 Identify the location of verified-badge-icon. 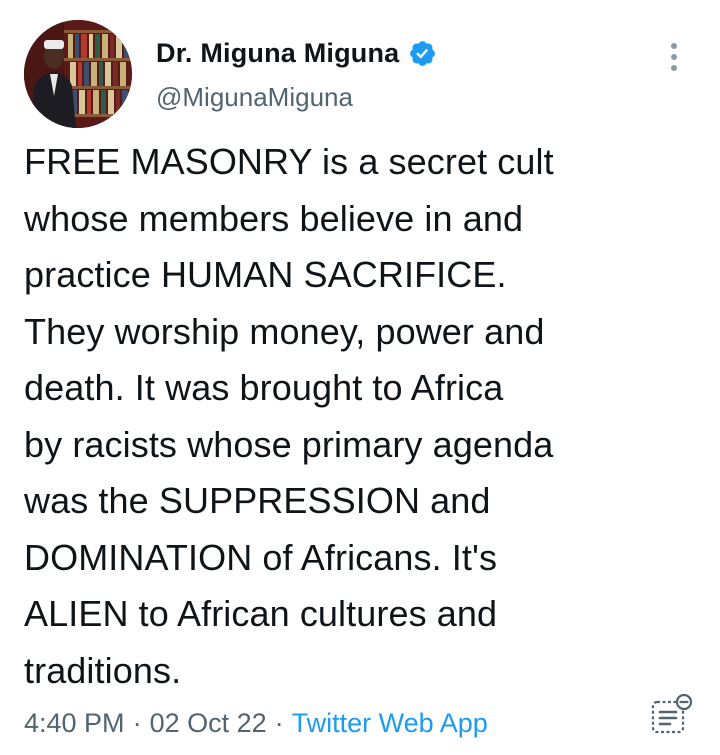
(422, 53).